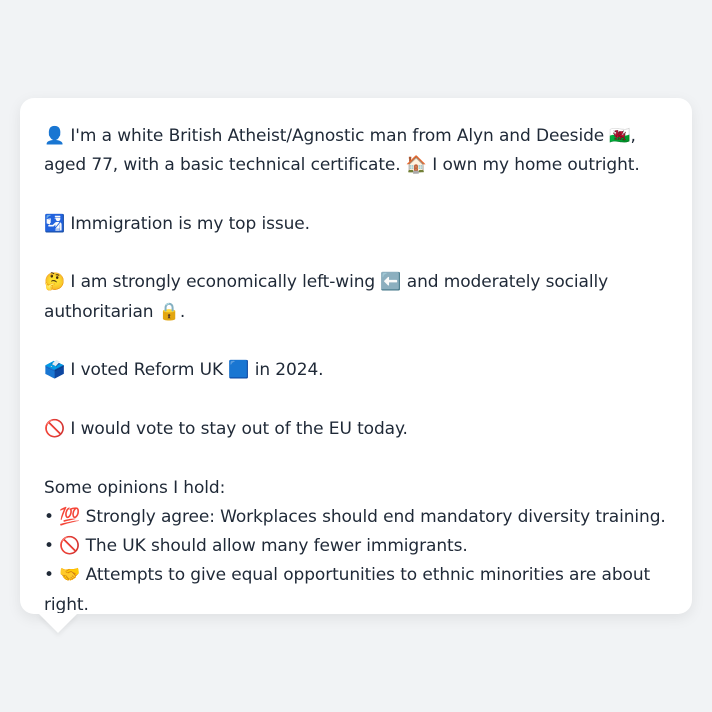  I want to click on ballot-box-icon: 🗳️, so click(55, 370).